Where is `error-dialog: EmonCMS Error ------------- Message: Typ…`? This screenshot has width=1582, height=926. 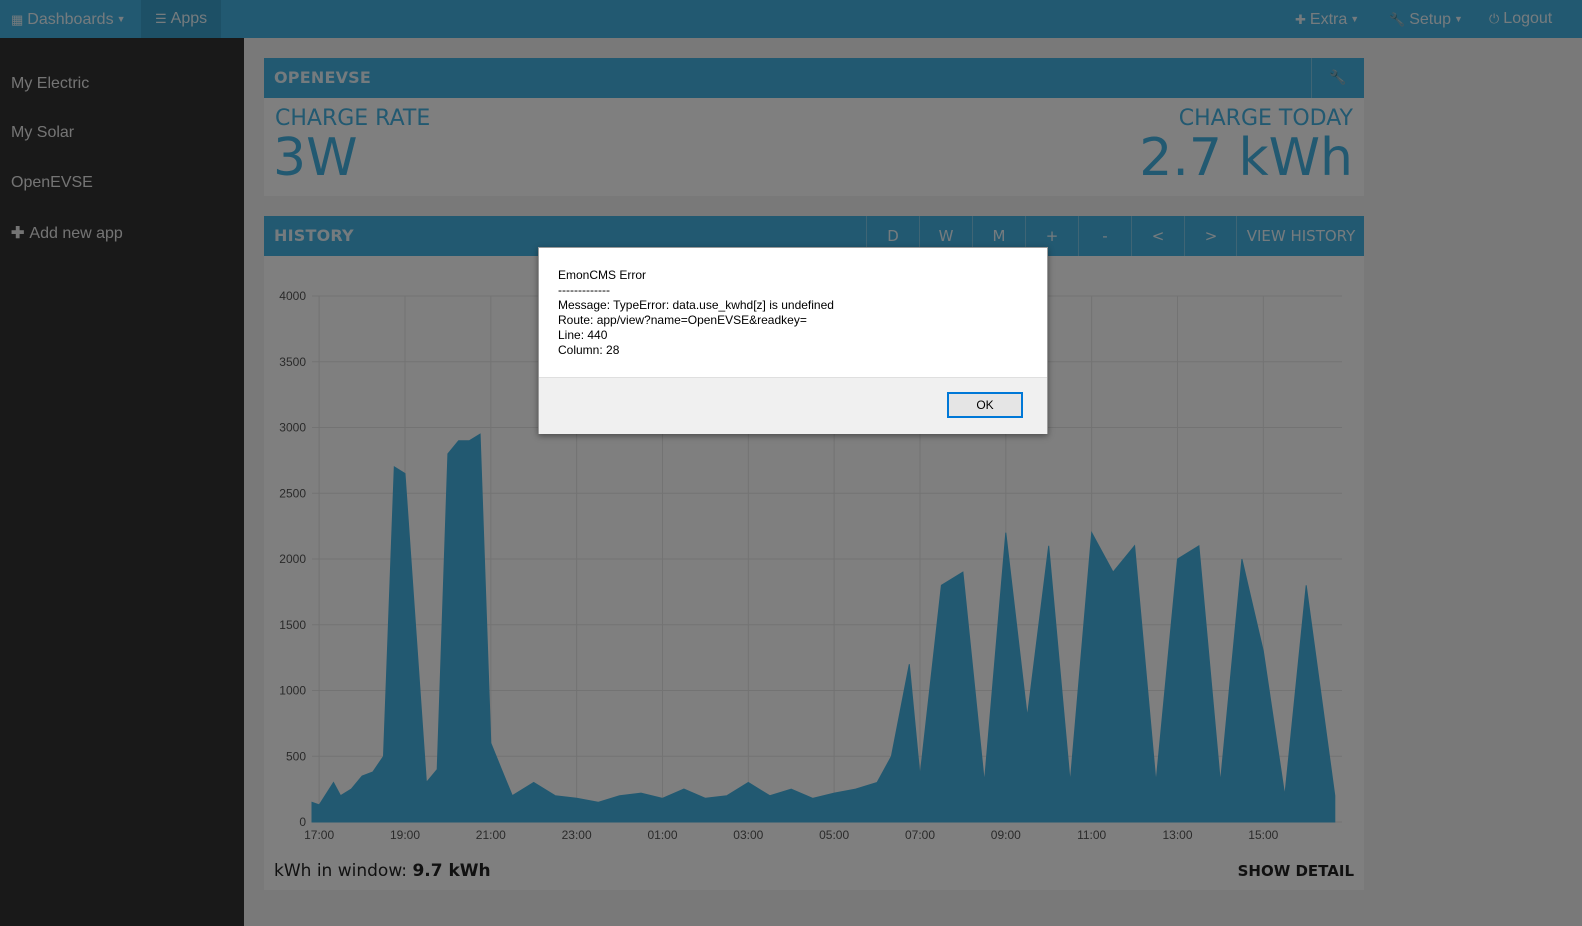
error-dialog: EmonCMS Error ------------- Message: Typ… is located at coordinates (793, 340).